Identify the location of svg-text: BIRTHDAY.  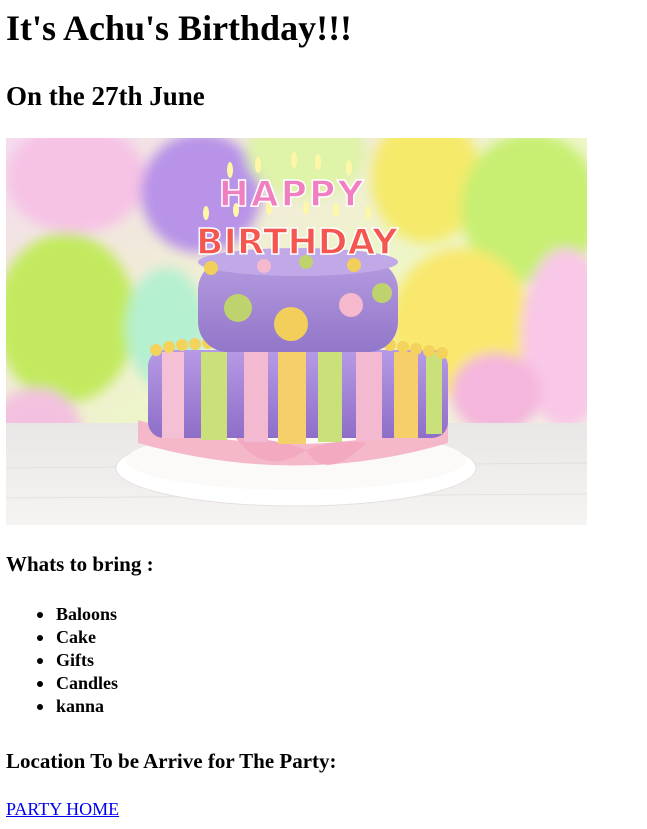
(297, 242).